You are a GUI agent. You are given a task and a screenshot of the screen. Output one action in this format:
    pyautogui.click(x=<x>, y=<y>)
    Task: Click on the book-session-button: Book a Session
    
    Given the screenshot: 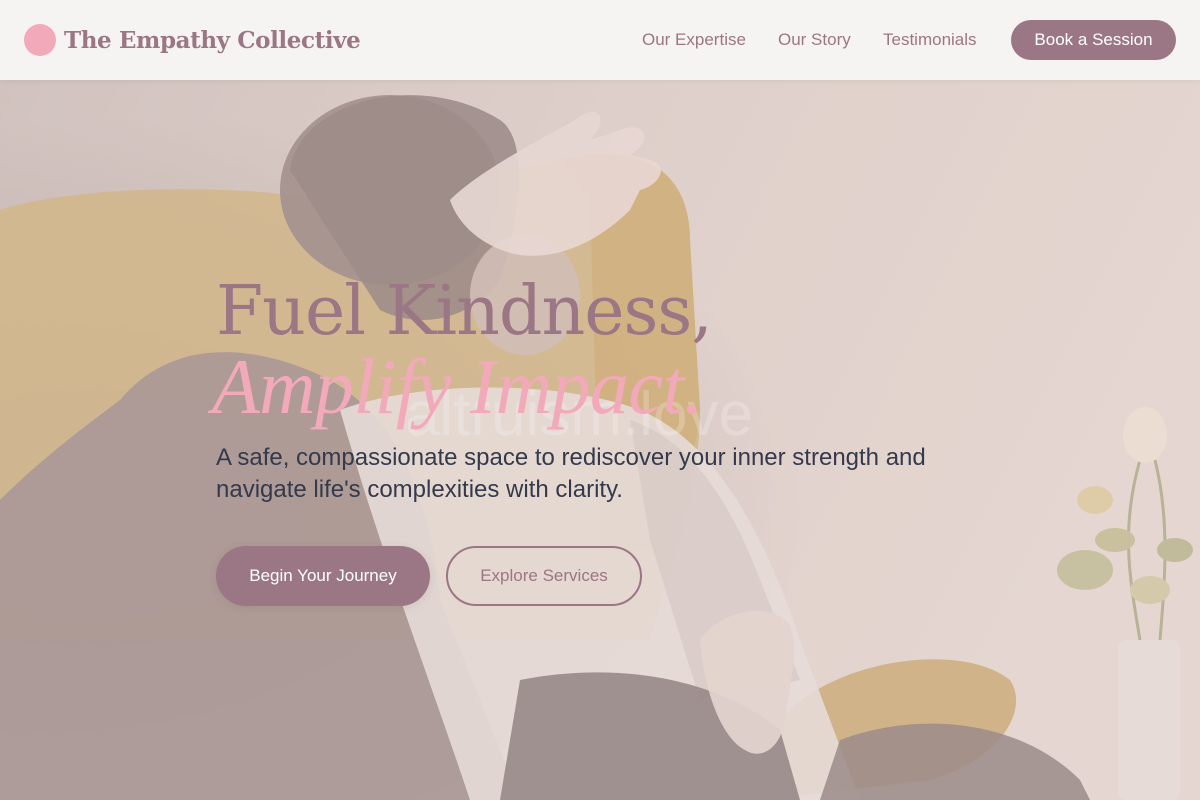 What is the action you would take?
    pyautogui.click(x=1093, y=40)
    